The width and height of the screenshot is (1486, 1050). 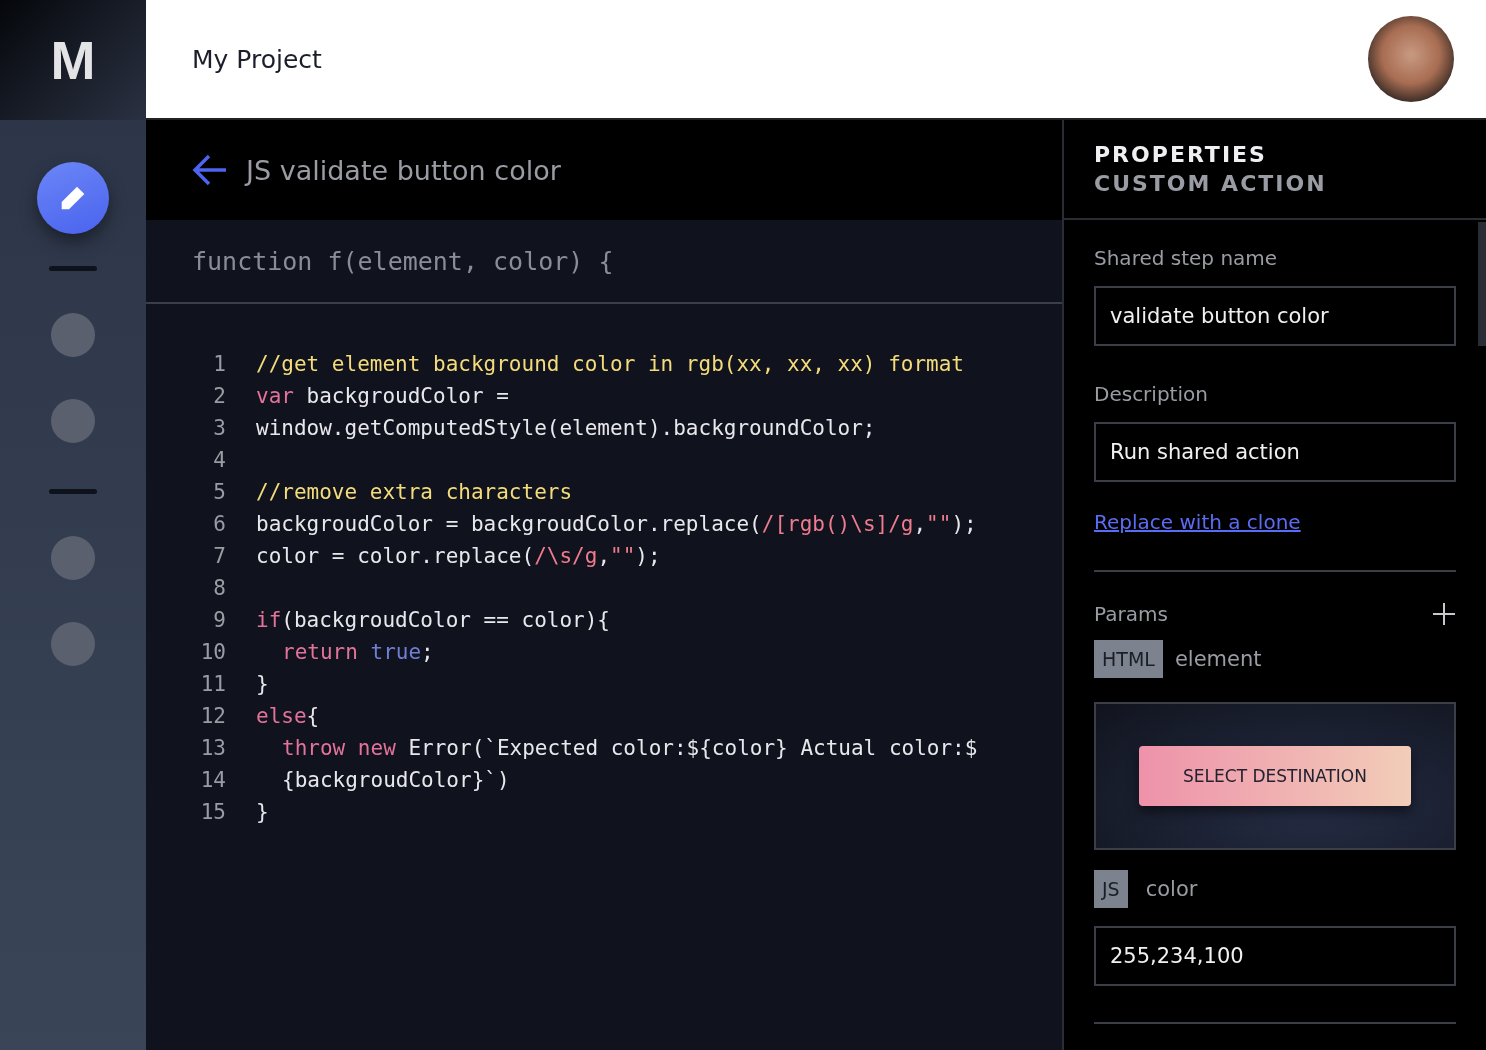 What do you see at coordinates (403, 170) in the screenshot?
I see `script-title: JS validate button color` at bounding box center [403, 170].